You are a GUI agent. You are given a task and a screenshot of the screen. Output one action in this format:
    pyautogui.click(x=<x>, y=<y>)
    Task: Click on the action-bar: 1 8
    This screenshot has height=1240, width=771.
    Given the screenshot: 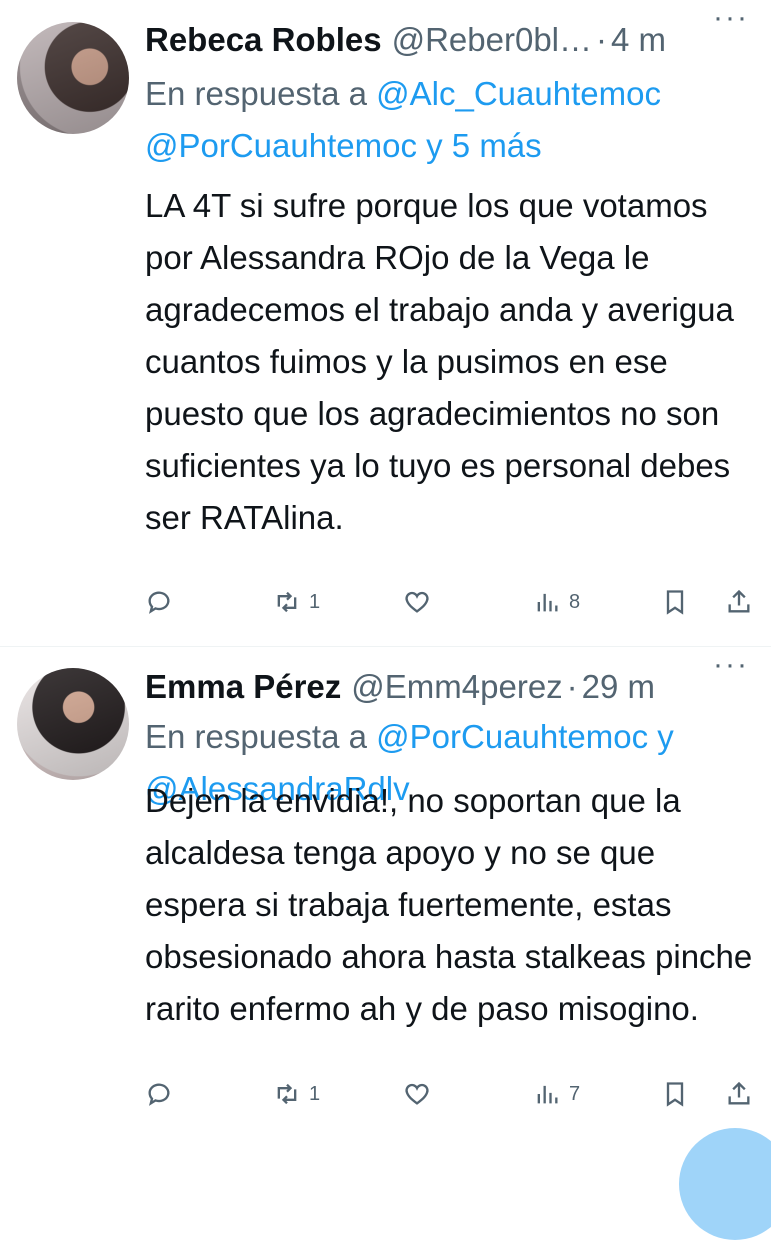 What is the action you would take?
    pyautogui.click(x=448, y=608)
    